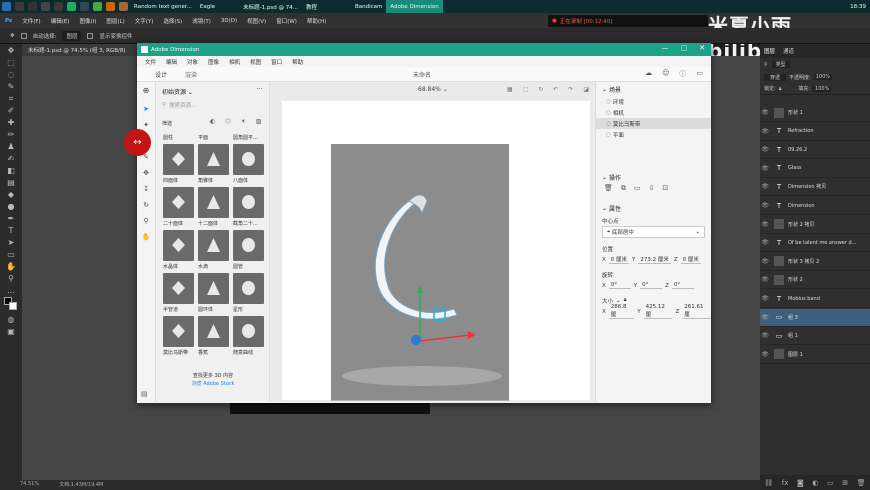 This screenshot has height=490, width=870. What do you see at coordinates (207, 6) in the screenshot?
I see `taskbar-tab: Eagle` at bounding box center [207, 6].